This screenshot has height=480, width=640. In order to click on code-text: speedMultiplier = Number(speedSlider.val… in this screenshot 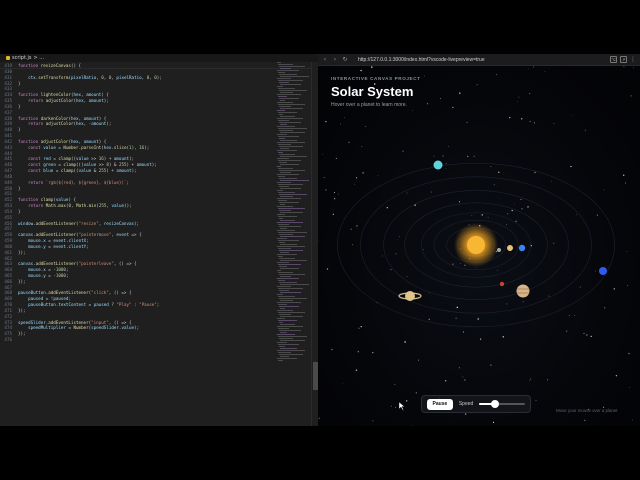, I will do `click(84, 328)`.